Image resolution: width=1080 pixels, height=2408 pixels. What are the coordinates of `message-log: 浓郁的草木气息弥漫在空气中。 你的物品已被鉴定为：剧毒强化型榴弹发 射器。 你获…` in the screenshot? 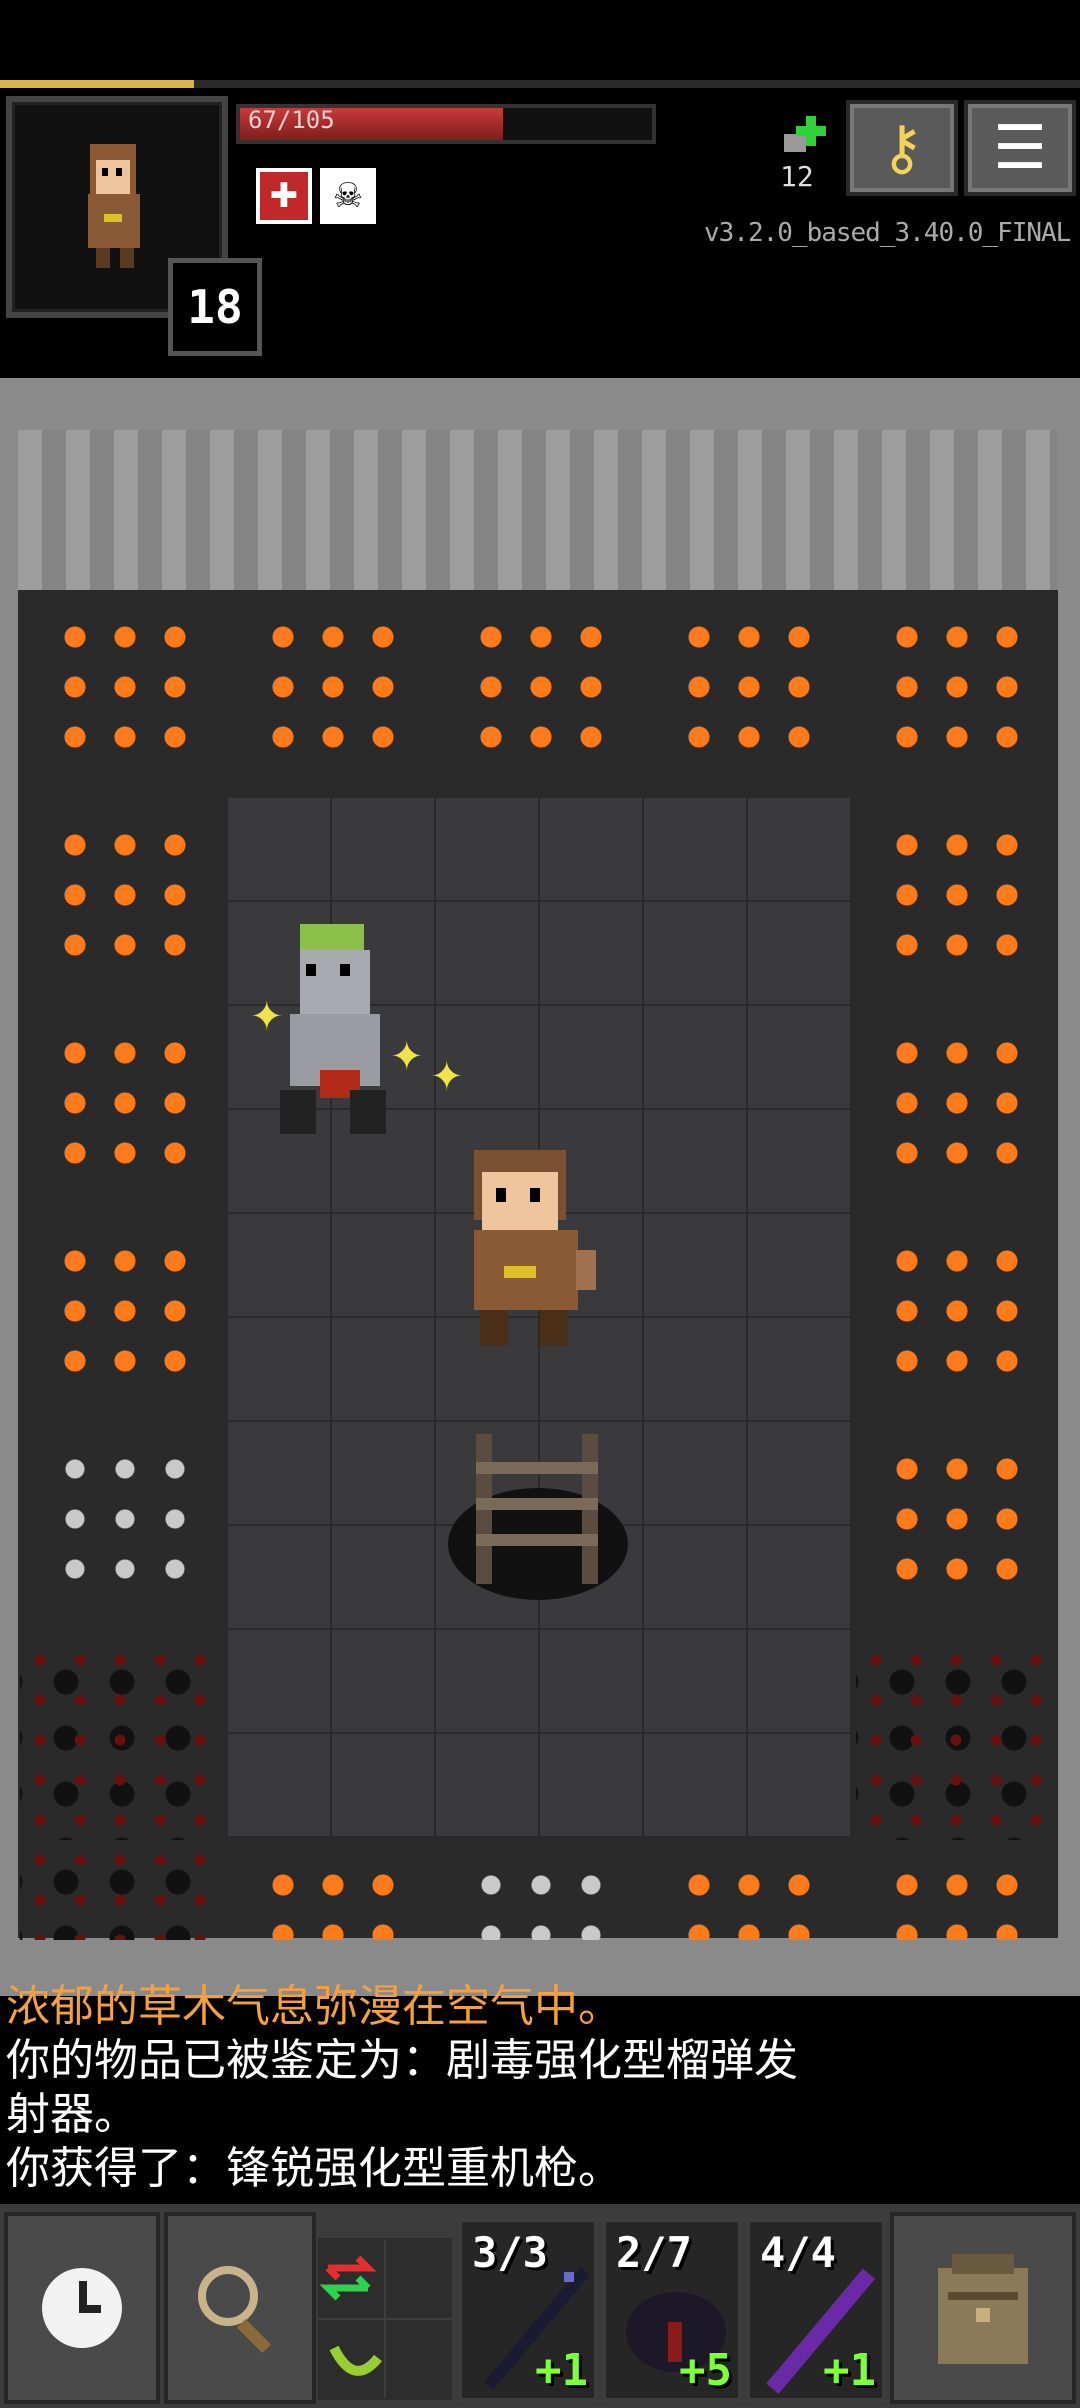 It's located at (536, 2088).